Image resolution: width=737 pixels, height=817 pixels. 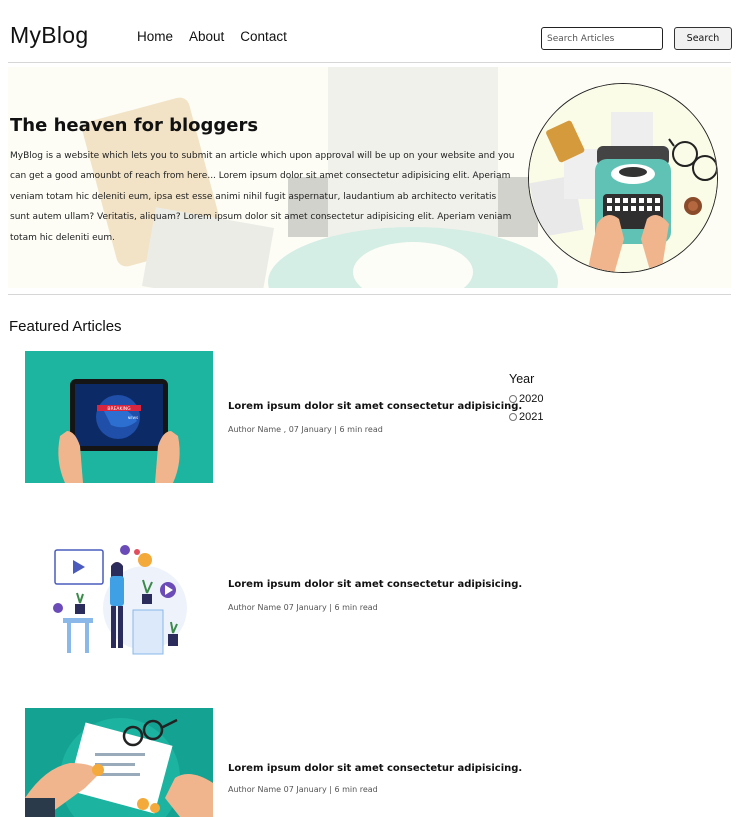 I want to click on article-thumbnail: BREAKING NEWS, so click(x=119, y=417).